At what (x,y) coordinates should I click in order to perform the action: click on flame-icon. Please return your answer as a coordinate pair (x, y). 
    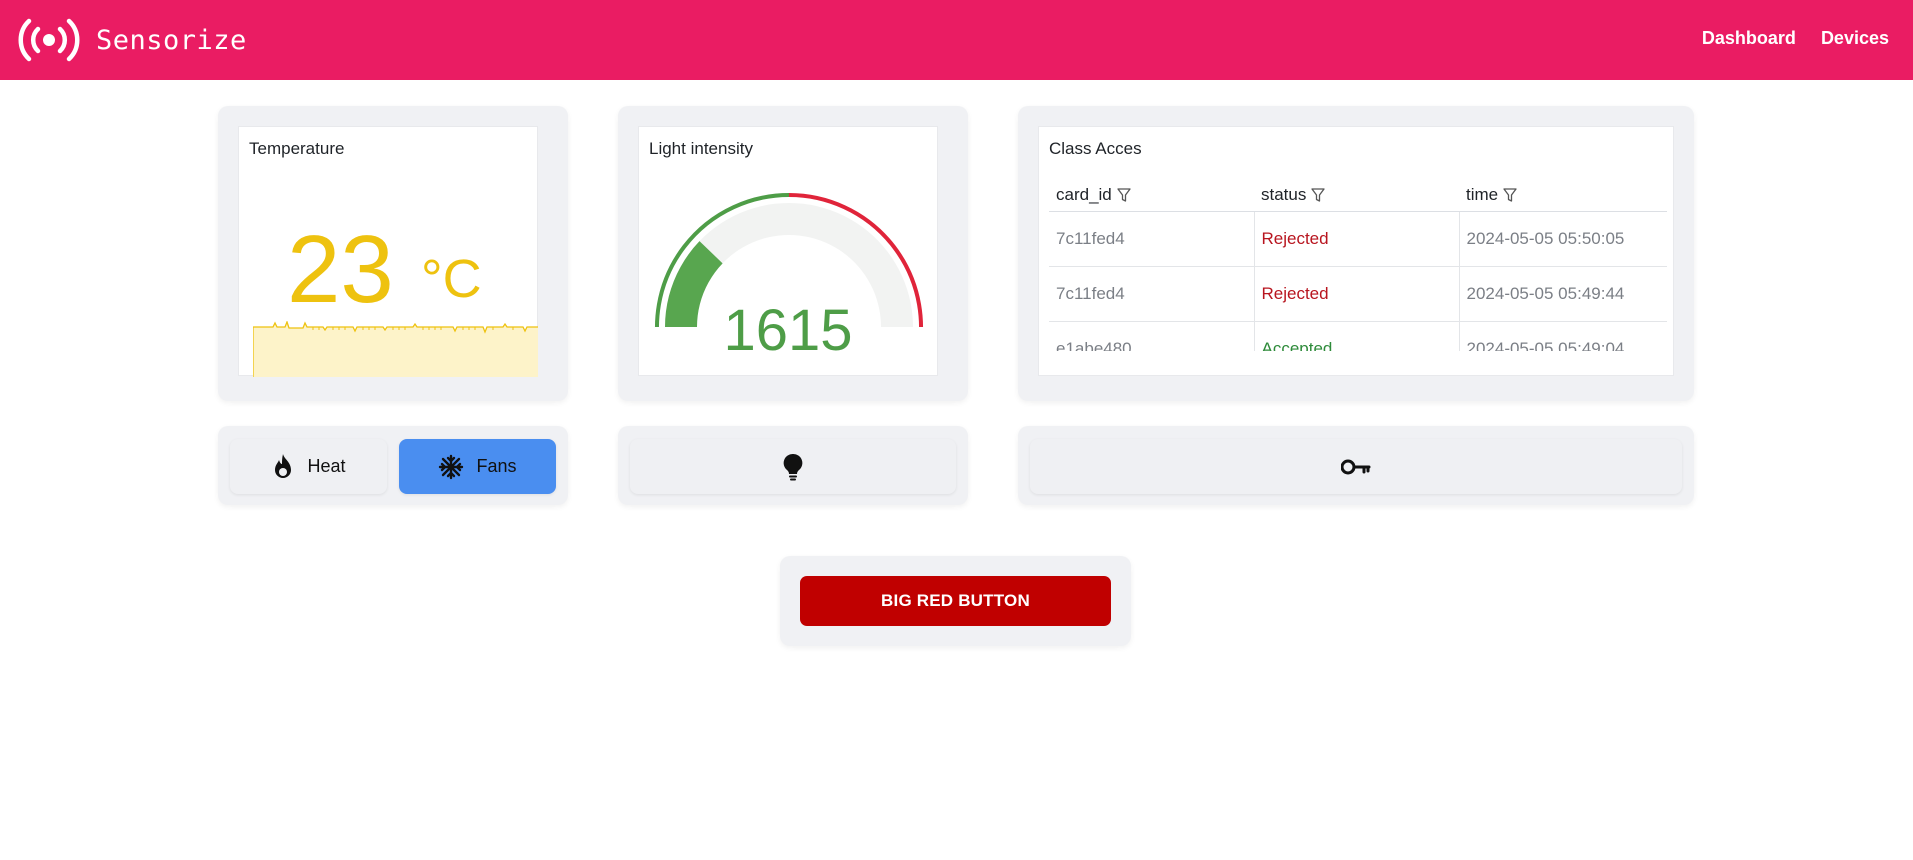
    Looking at the image, I should click on (283, 465).